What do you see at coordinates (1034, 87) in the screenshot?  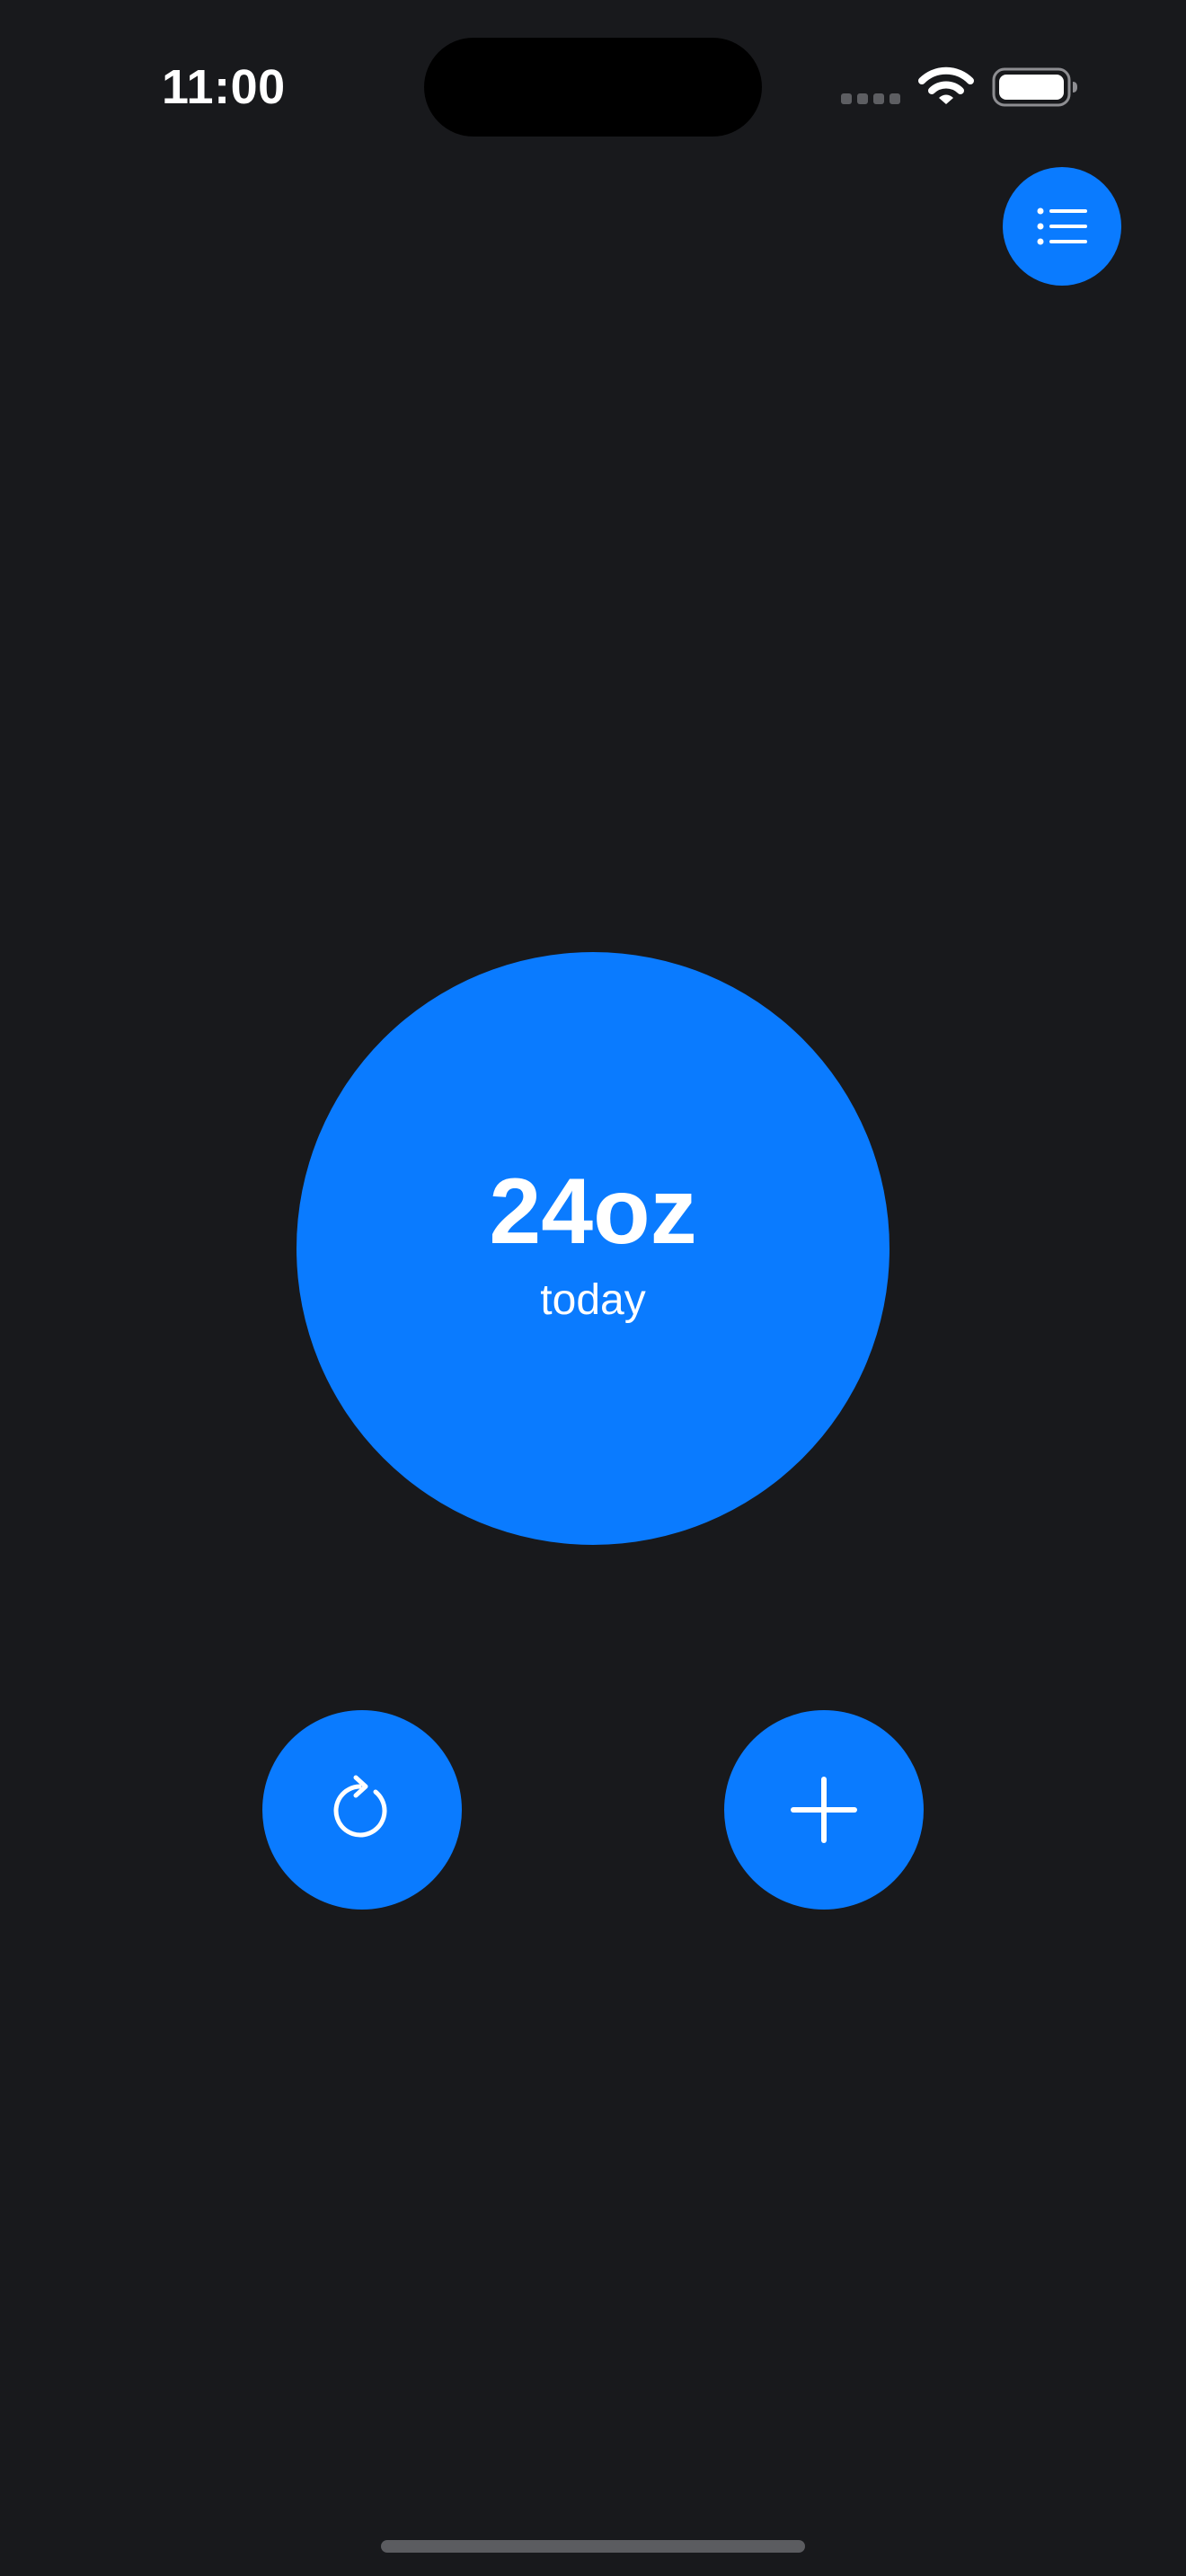 I see `battery-icon` at bounding box center [1034, 87].